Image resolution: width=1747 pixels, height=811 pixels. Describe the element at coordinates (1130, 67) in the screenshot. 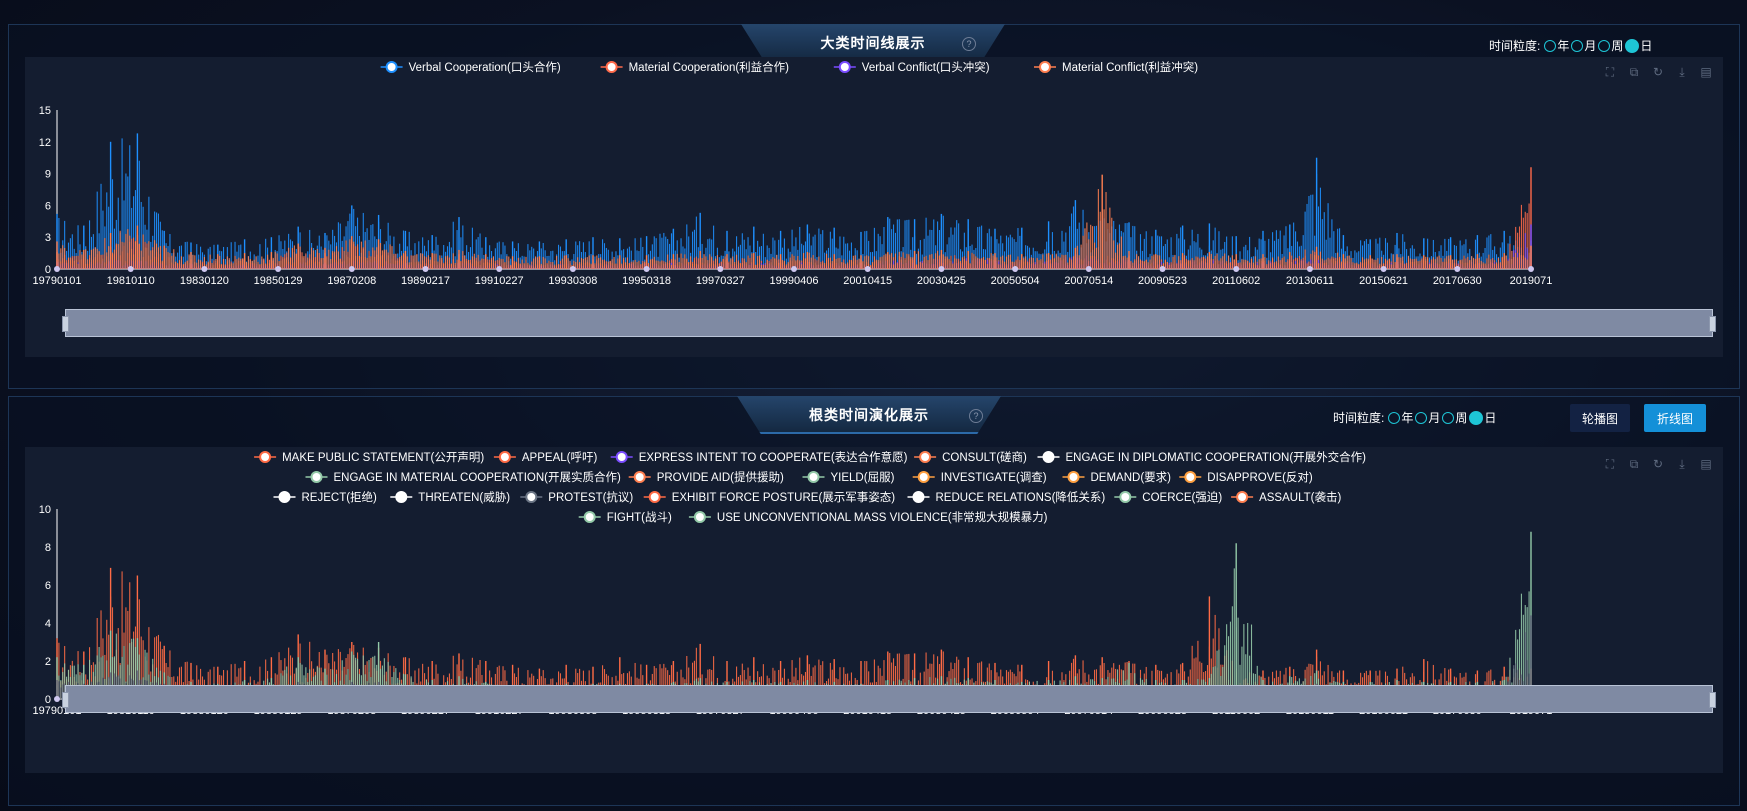

I see `legend-item: Material Conflict(利益冲突)` at that location.